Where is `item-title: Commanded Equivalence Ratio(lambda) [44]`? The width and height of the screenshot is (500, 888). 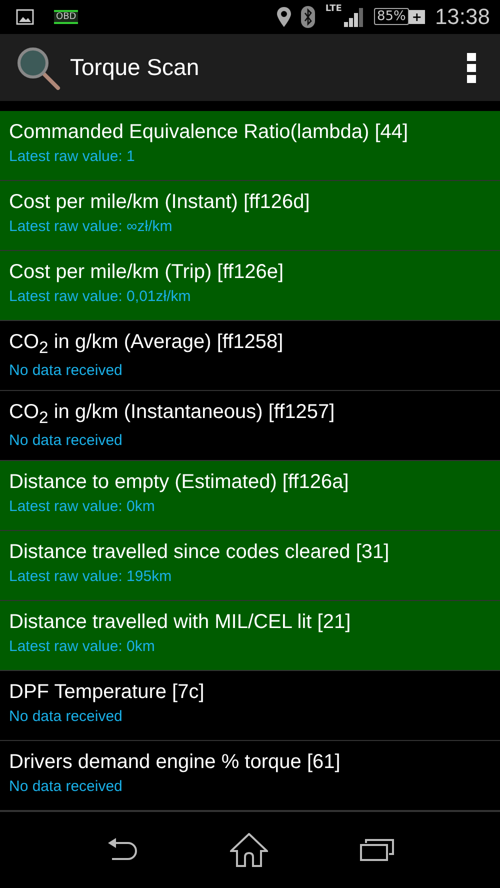 item-title: Commanded Equivalence Ratio(lambda) [44] is located at coordinates (208, 132).